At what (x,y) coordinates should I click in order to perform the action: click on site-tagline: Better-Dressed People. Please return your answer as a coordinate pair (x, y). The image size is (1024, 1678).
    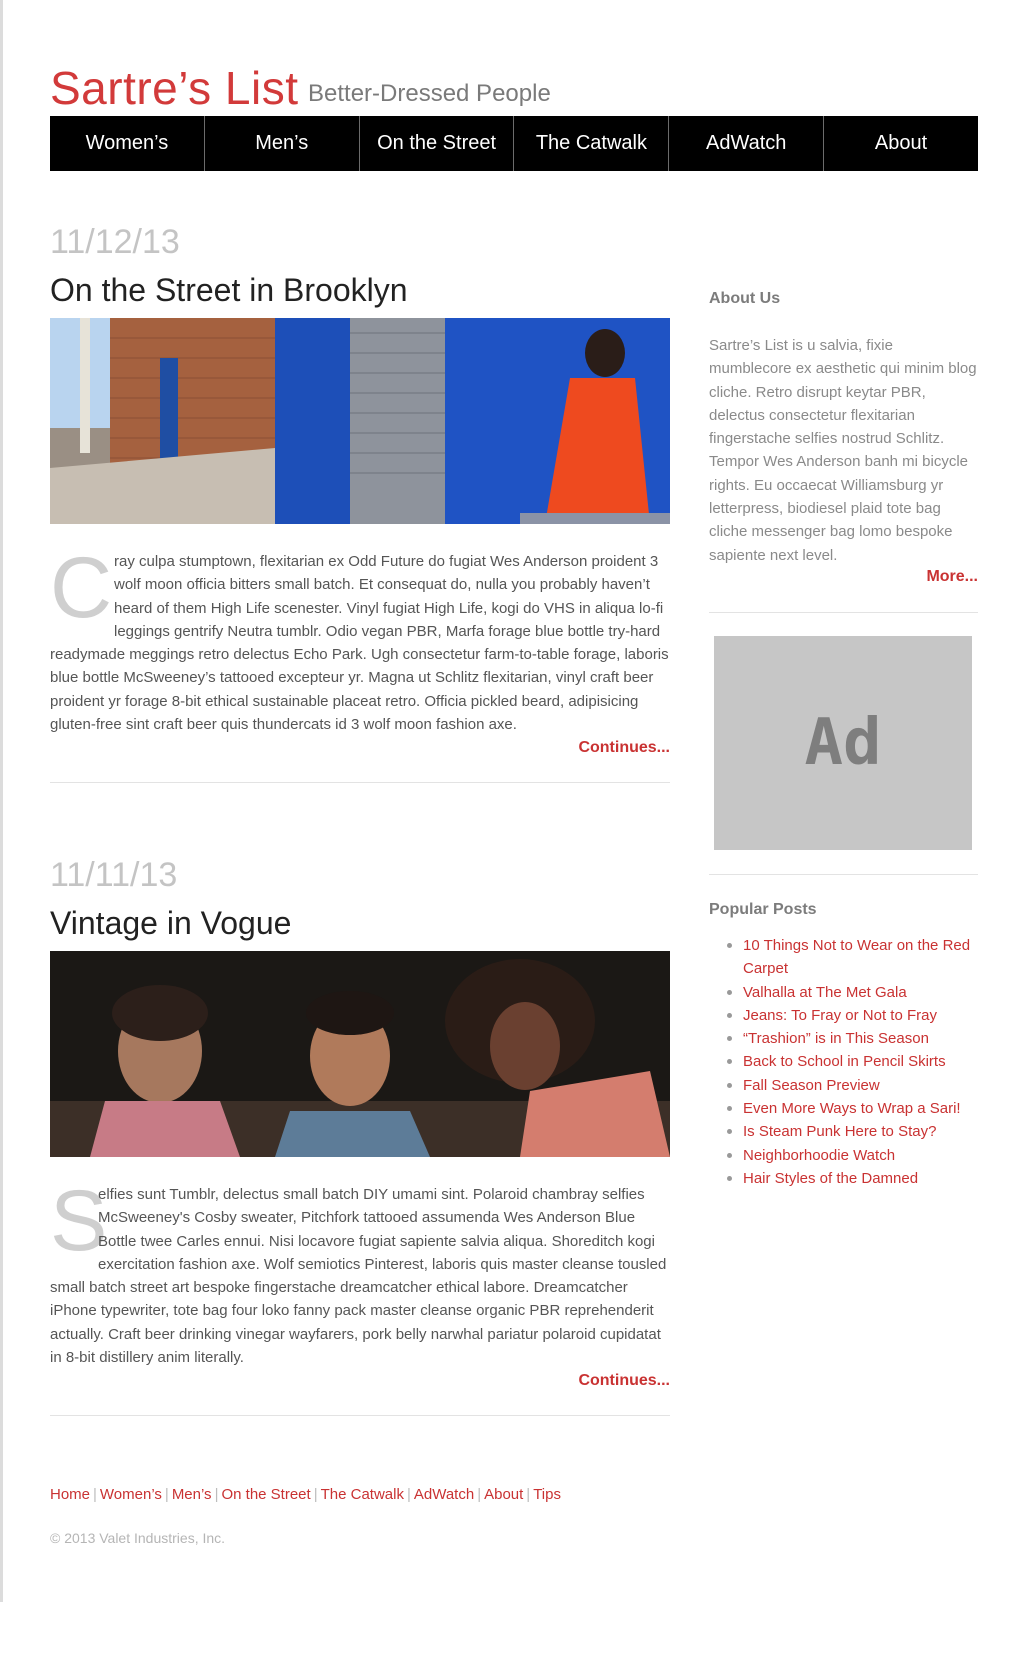
    Looking at the image, I should click on (429, 93).